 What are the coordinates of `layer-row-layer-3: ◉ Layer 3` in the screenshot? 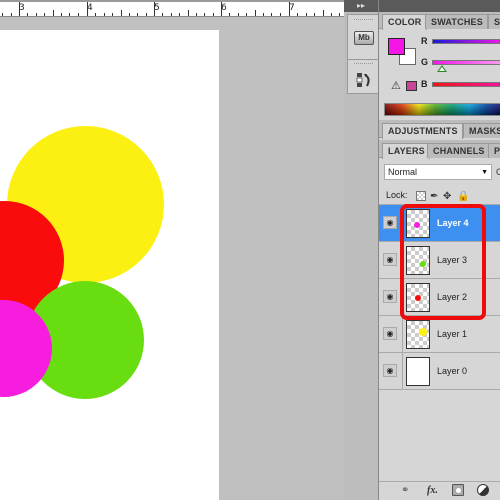 It's located at (439, 260).